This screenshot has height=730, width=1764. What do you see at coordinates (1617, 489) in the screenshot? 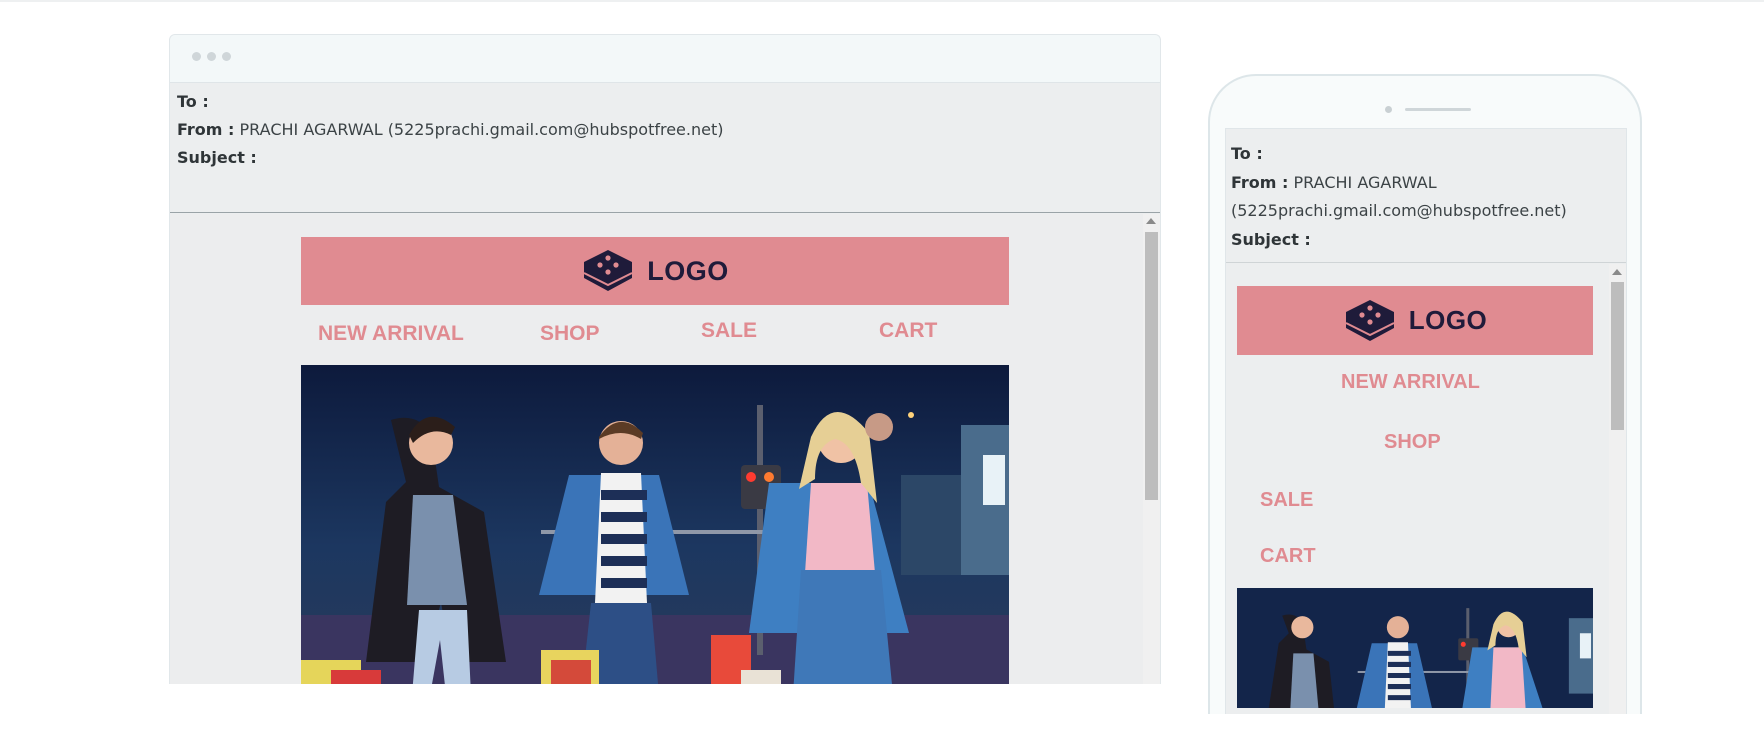
I see `mobile-scrollbar` at bounding box center [1617, 489].